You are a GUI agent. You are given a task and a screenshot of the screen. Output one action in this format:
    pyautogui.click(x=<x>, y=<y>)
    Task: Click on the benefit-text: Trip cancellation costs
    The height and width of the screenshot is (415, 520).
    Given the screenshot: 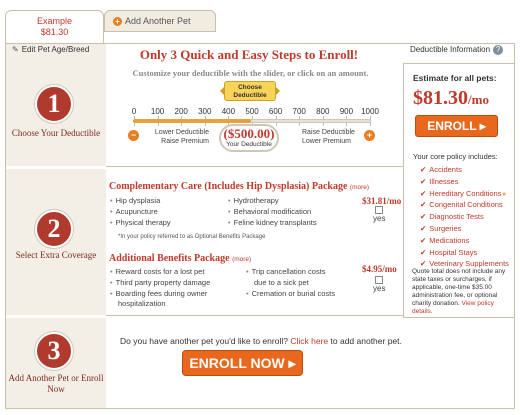 What is the action you would take?
    pyautogui.click(x=288, y=271)
    